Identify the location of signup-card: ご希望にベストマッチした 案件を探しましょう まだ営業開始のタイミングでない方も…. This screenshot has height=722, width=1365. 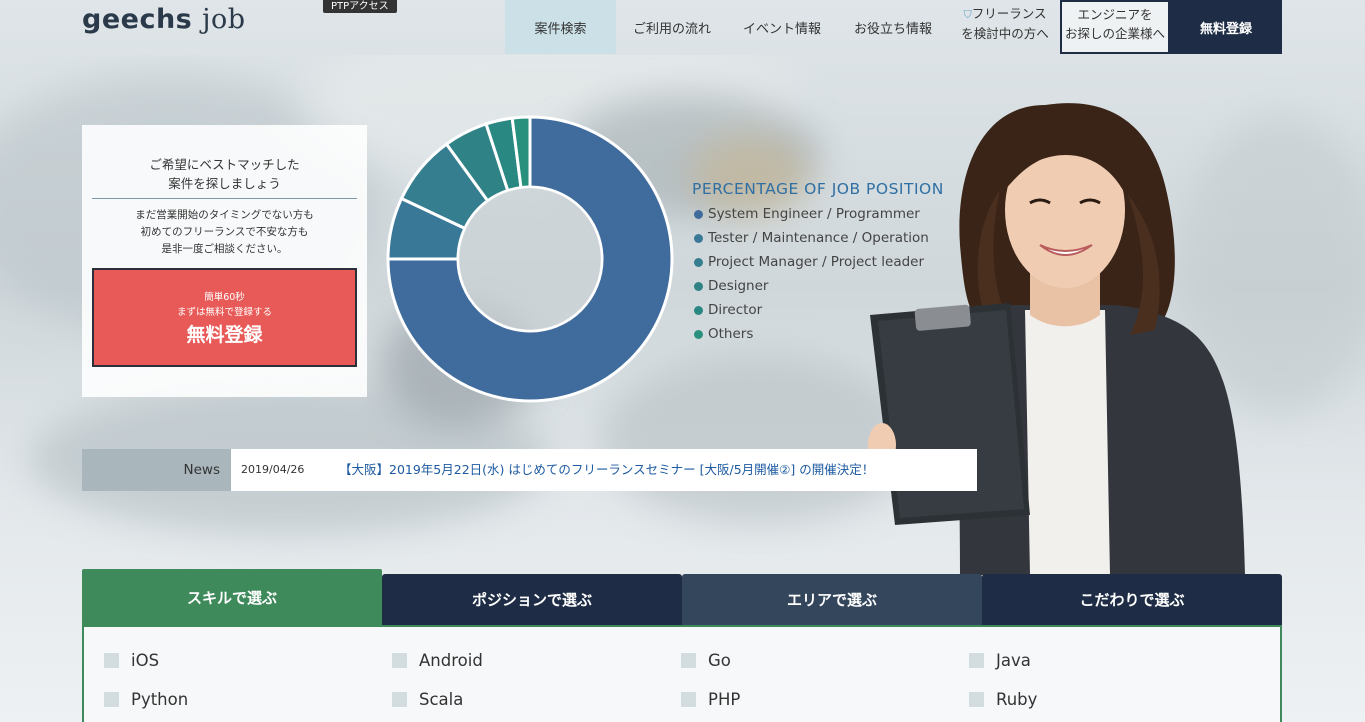
(224, 261).